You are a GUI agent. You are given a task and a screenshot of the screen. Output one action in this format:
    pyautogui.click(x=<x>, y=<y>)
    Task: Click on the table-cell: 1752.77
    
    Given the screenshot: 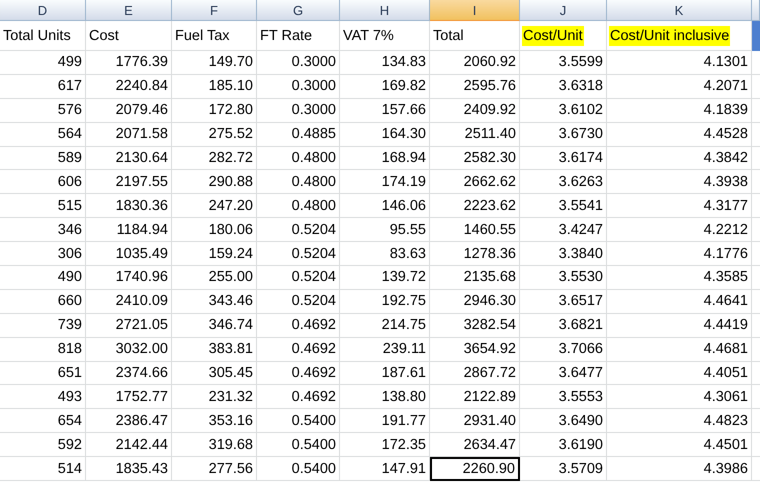 What is the action you would take?
    pyautogui.click(x=129, y=397)
    